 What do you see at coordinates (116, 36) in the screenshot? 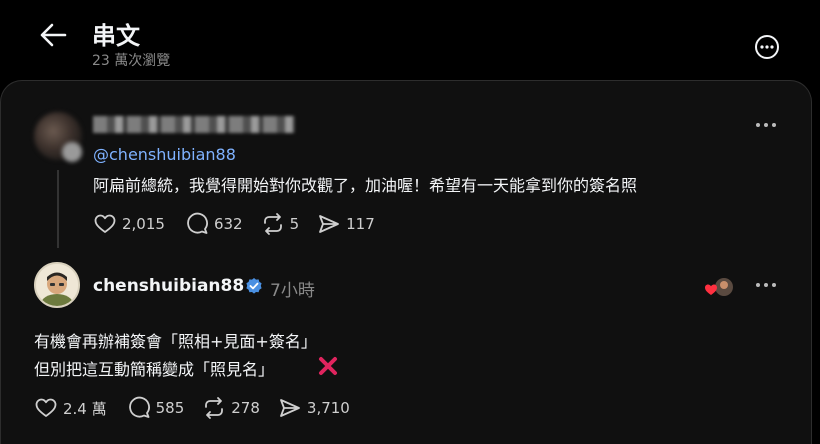
I see `page-title: 串文` at bounding box center [116, 36].